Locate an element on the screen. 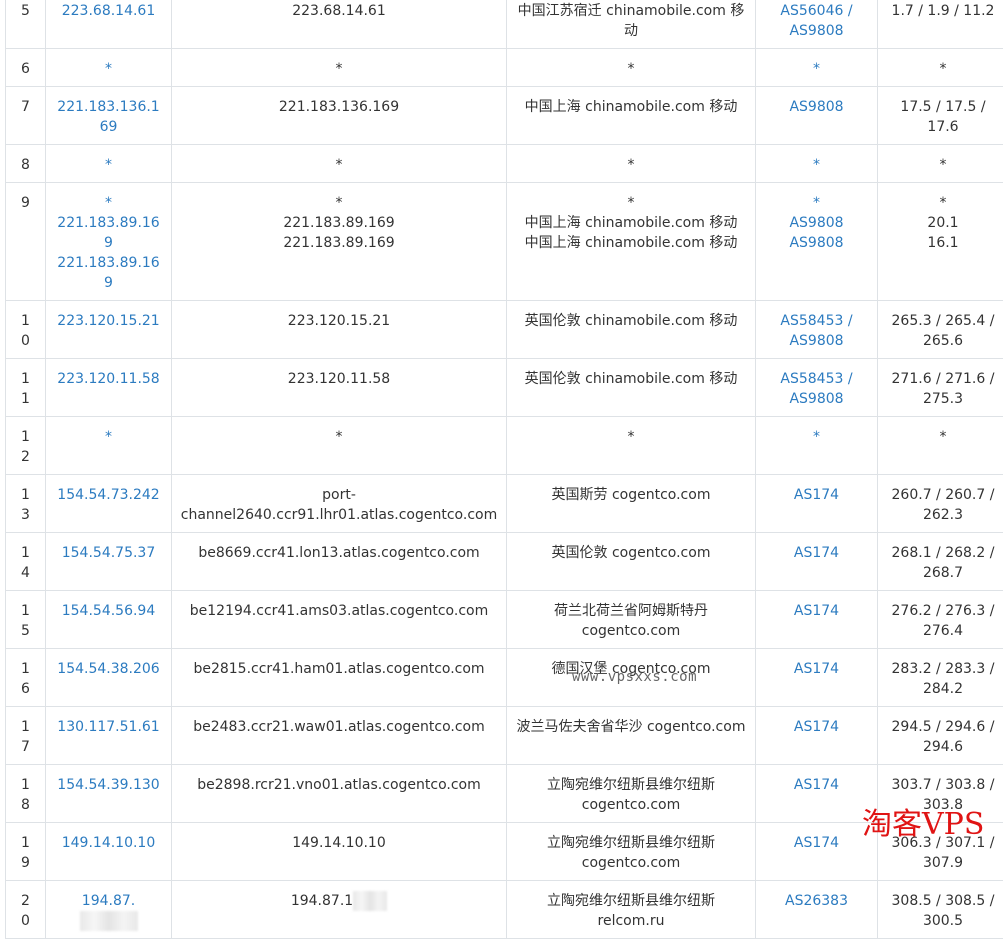  ip-value: 149.14.10.10 is located at coordinates (109, 843).